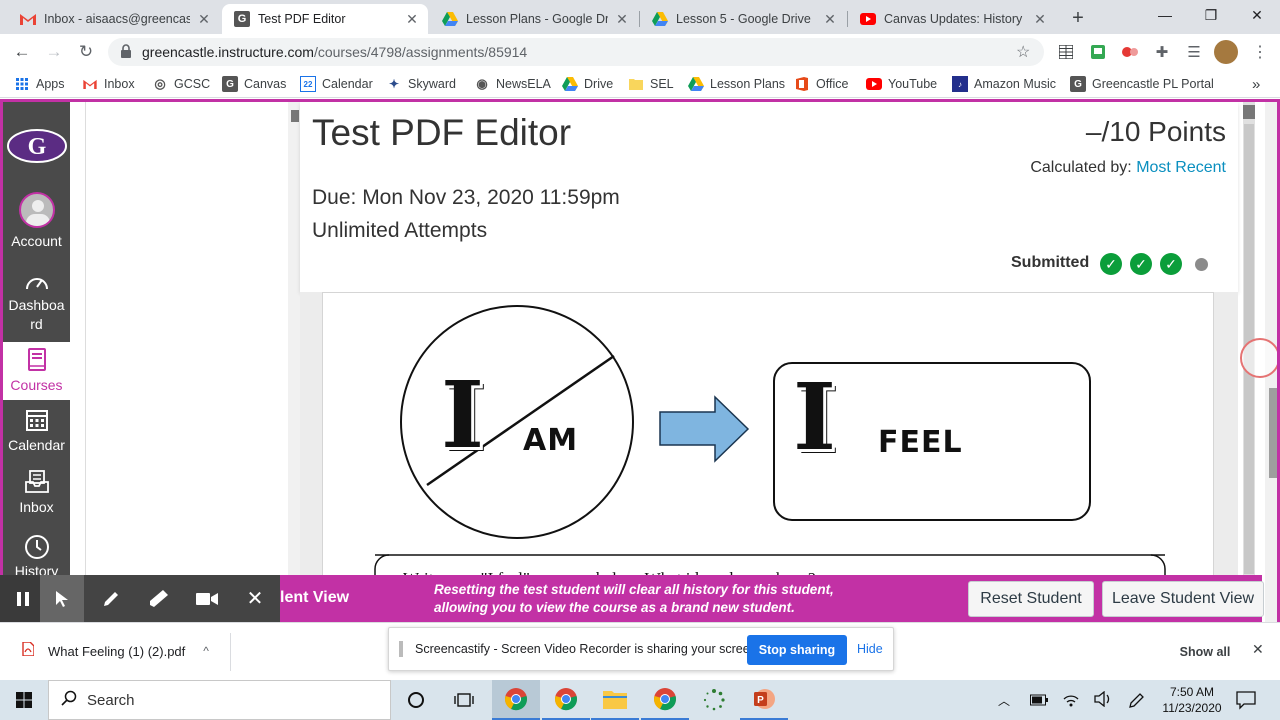  What do you see at coordinates (114, 19) in the screenshot?
I see `tab-inbox: Inbox - aisaacs@greencastle ✕` at bounding box center [114, 19].